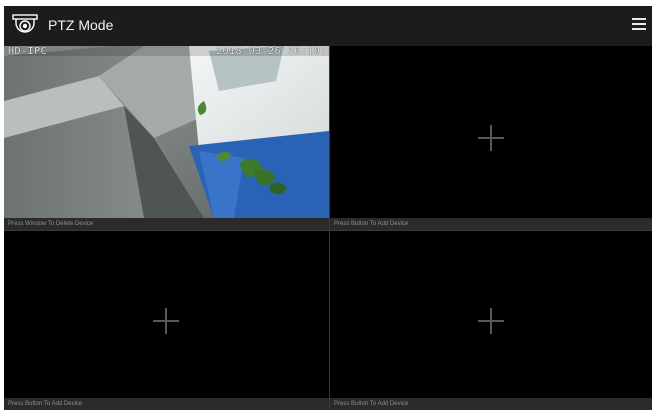 This screenshot has width=652, height=410. I want to click on top-bar: PTZ Mode, so click(328, 26).